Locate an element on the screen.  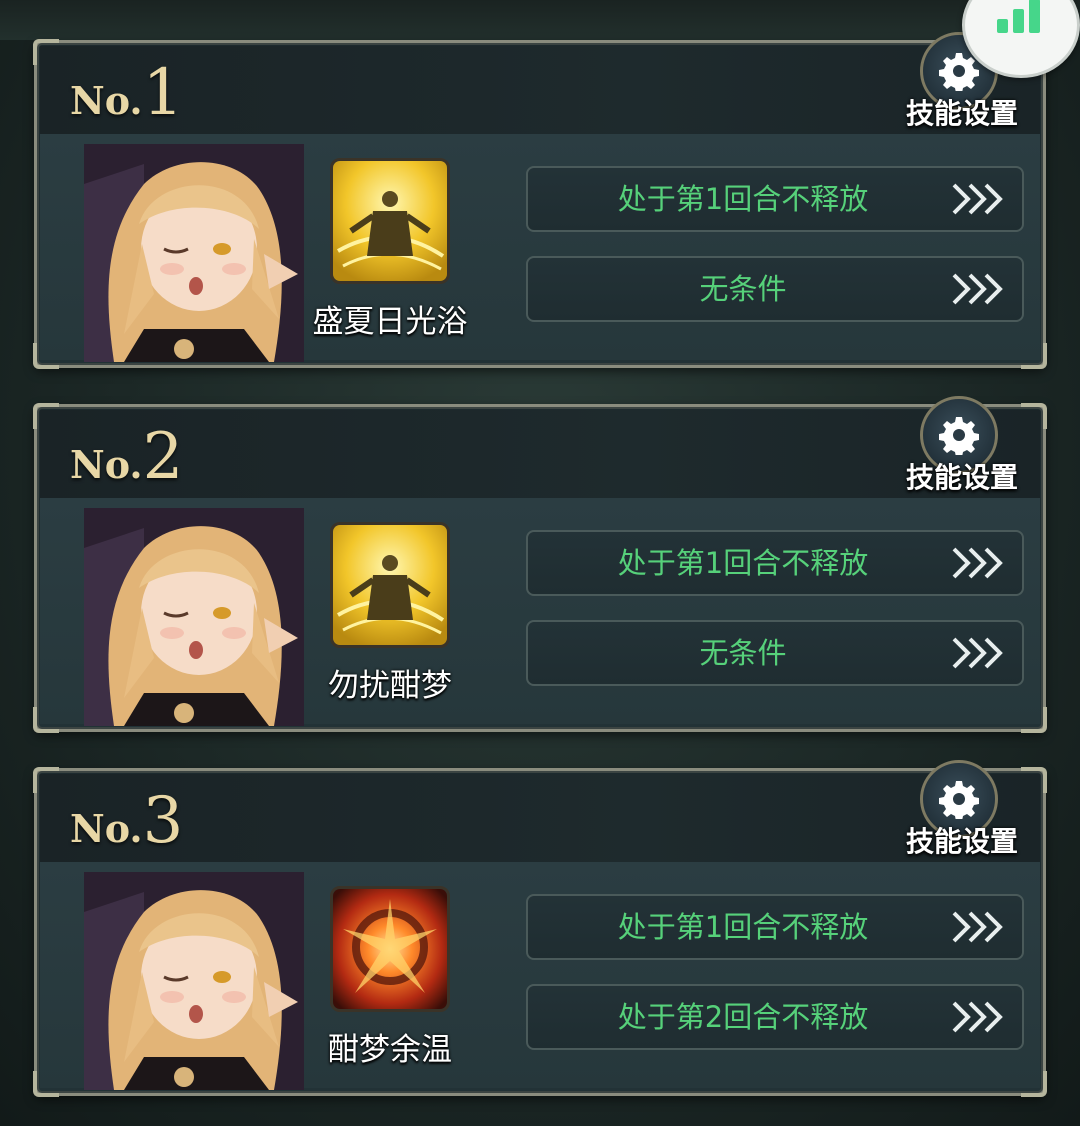
slot-number: No.3 is located at coordinates (126, 821).